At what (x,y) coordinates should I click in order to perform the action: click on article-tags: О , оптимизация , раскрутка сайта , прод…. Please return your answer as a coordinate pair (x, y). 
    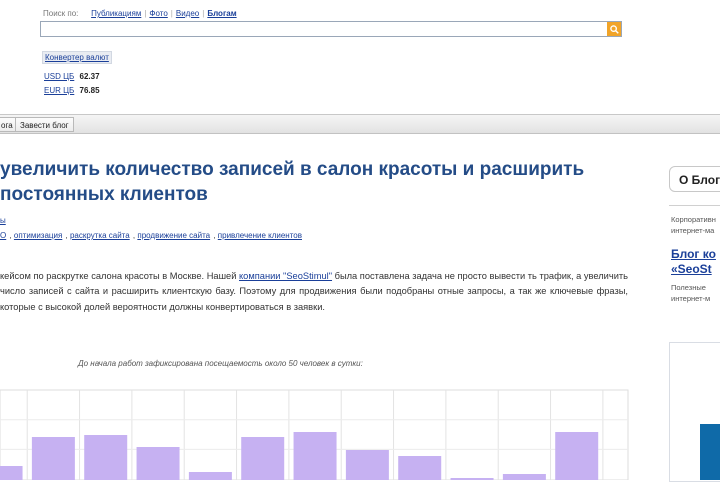
    Looking at the image, I should click on (151, 235).